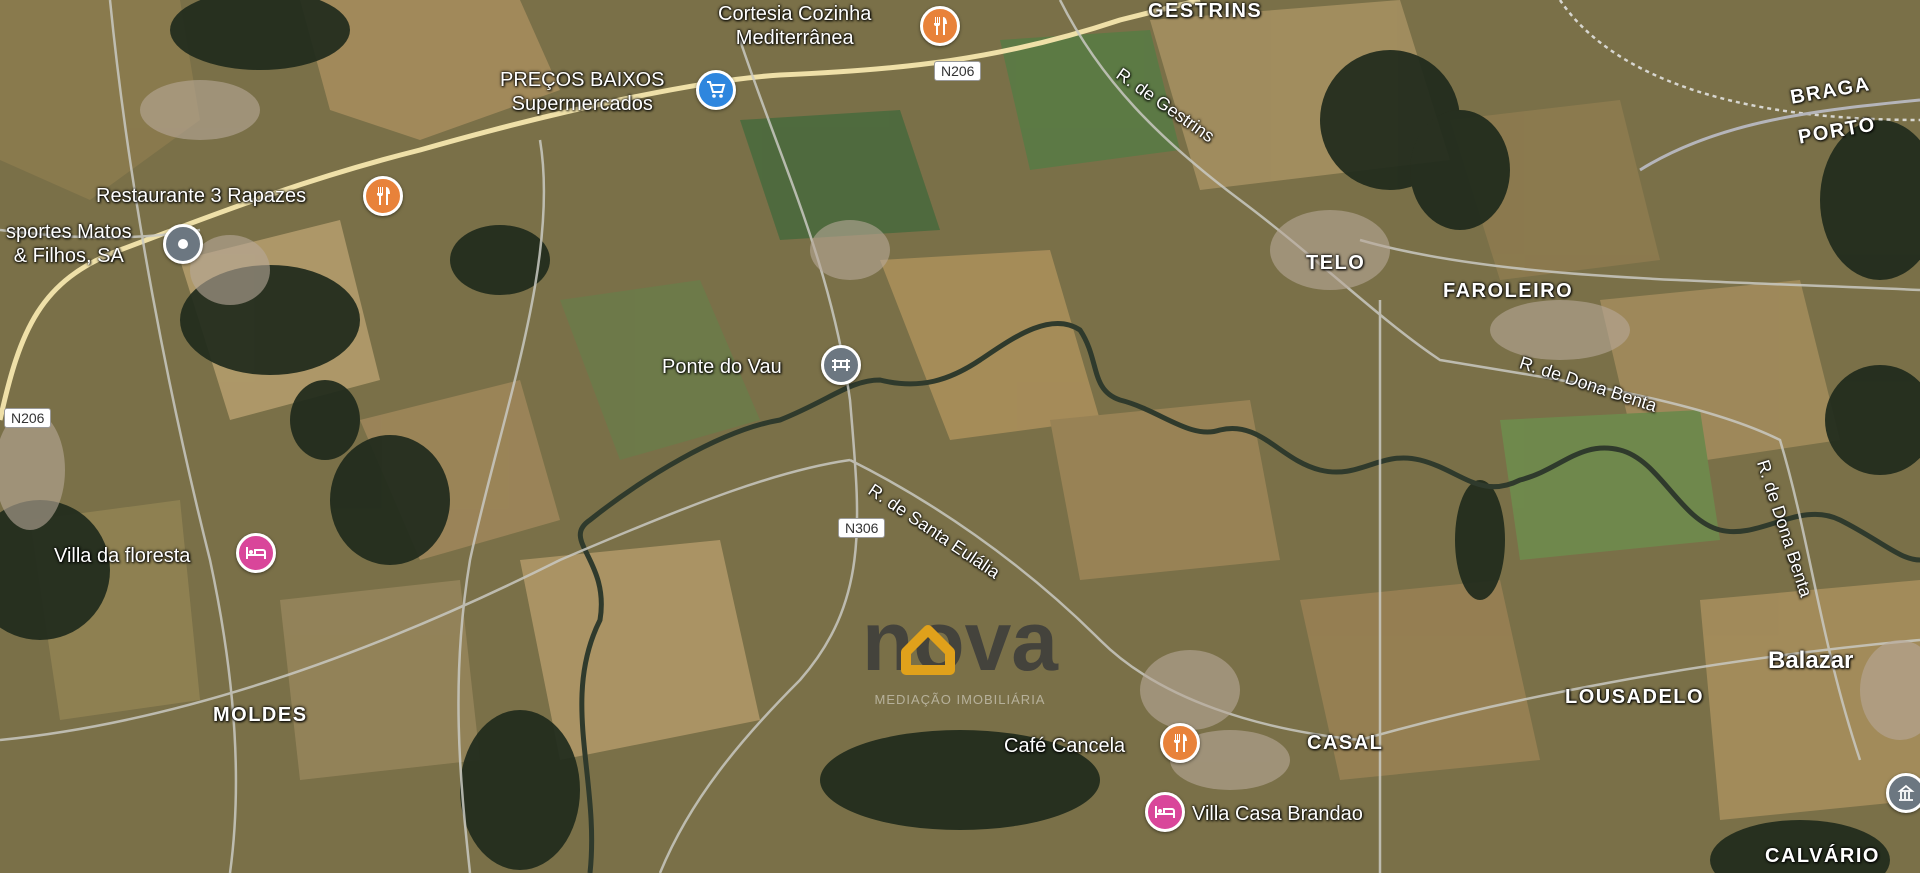  Describe the element at coordinates (1903, 793) in the screenshot. I see `building-icon` at that location.